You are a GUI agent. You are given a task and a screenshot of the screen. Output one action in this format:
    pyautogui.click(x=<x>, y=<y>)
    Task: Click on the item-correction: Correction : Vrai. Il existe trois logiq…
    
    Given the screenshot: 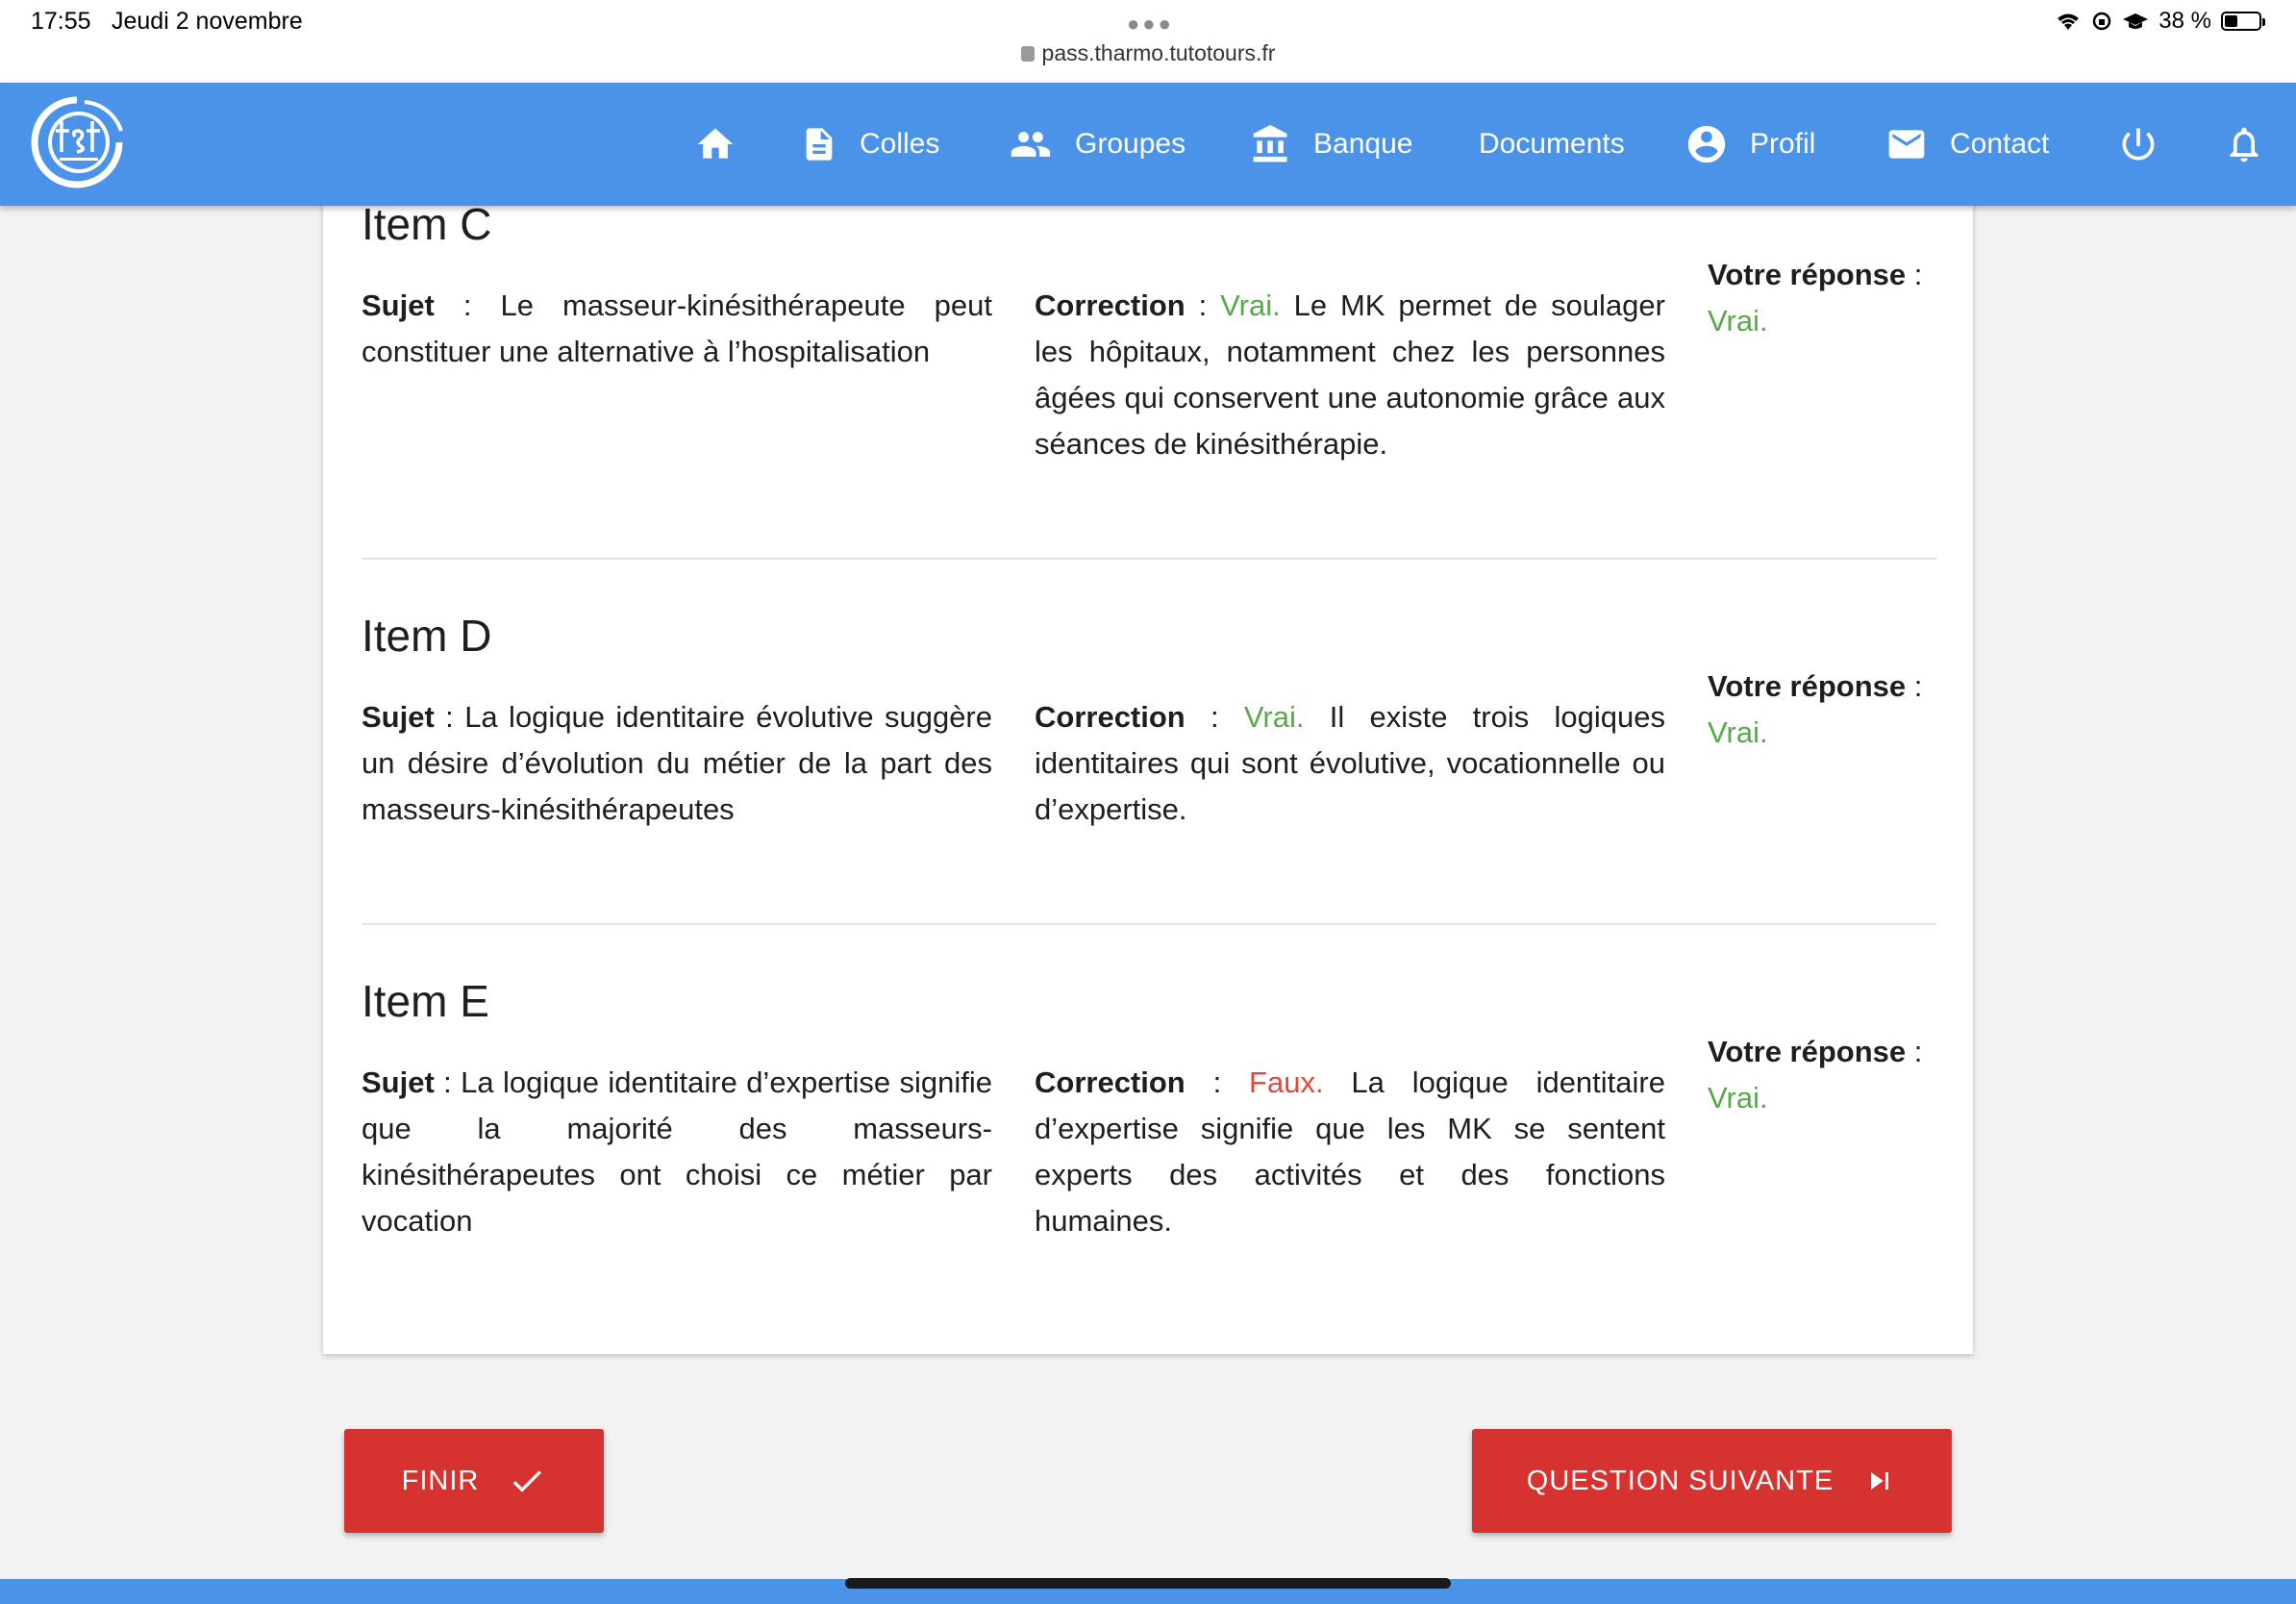 What is the action you would take?
    pyautogui.click(x=1350, y=763)
    